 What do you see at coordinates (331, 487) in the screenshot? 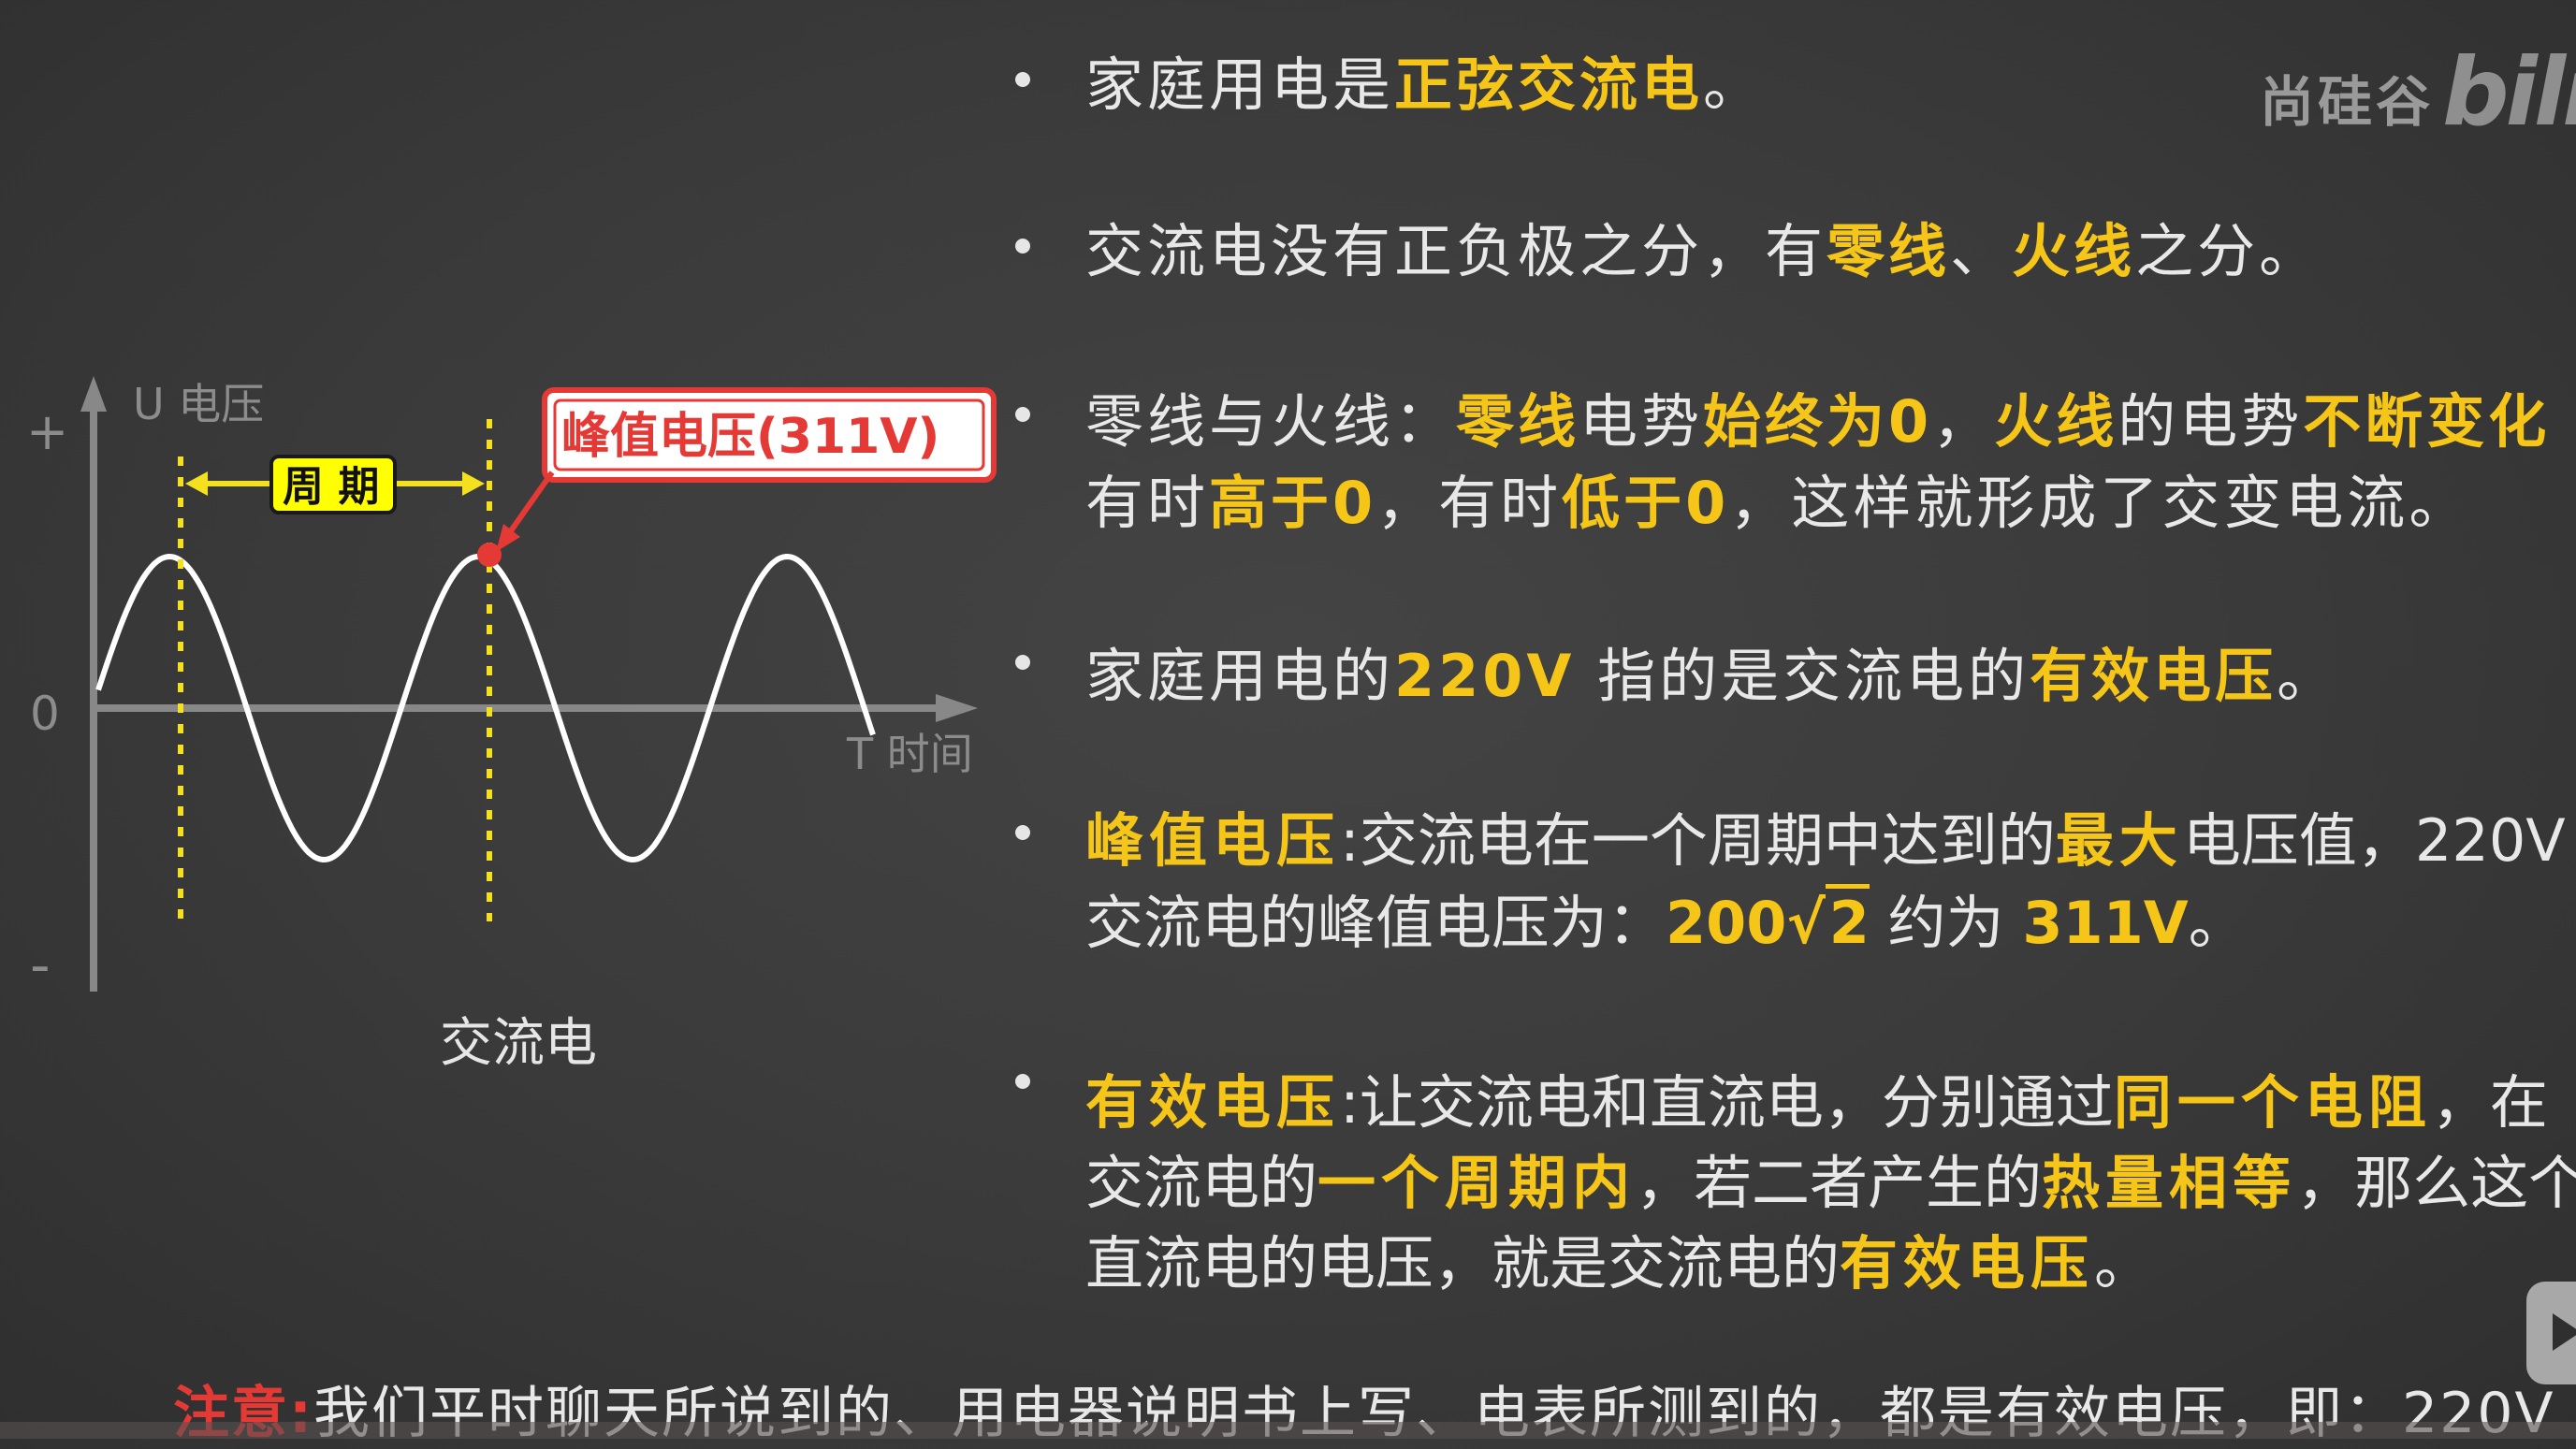
I see `period-label: 周 期` at bounding box center [331, 487].